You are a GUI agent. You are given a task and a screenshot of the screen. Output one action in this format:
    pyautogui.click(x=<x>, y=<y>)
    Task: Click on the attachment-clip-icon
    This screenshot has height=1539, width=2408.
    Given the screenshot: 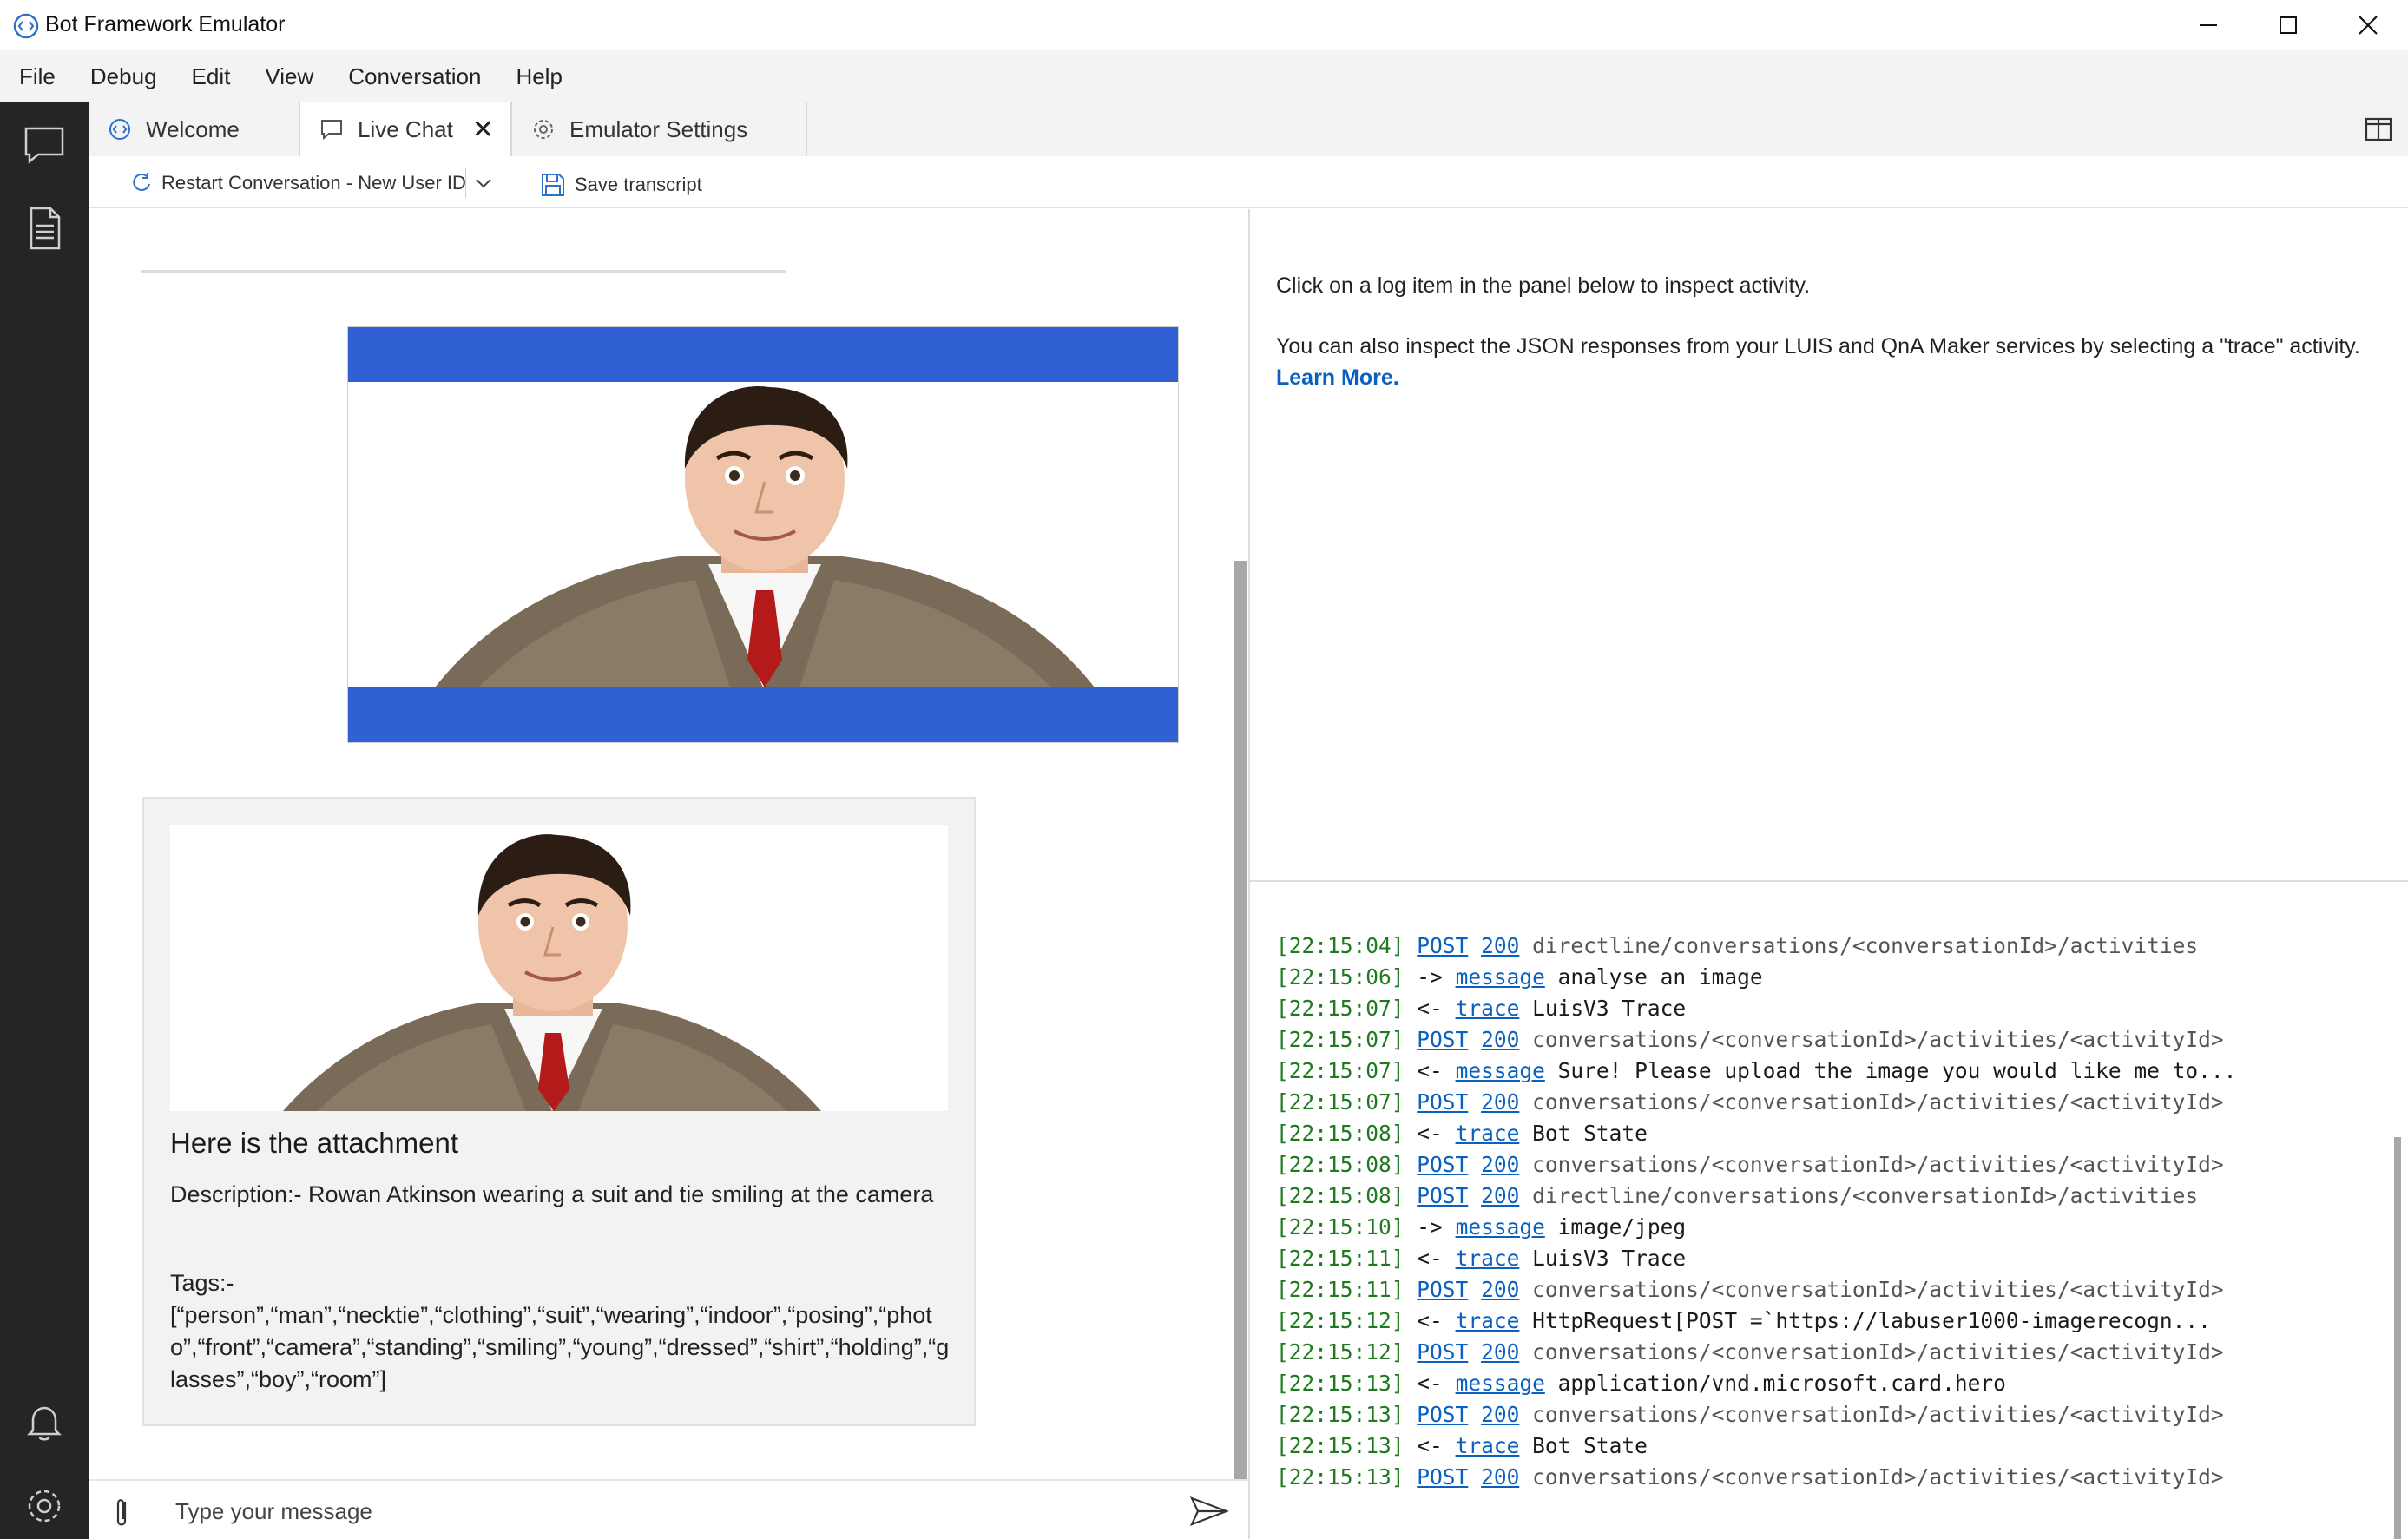 What is the action you would take?
    pyautogui.click(x=121, y=1513)
    